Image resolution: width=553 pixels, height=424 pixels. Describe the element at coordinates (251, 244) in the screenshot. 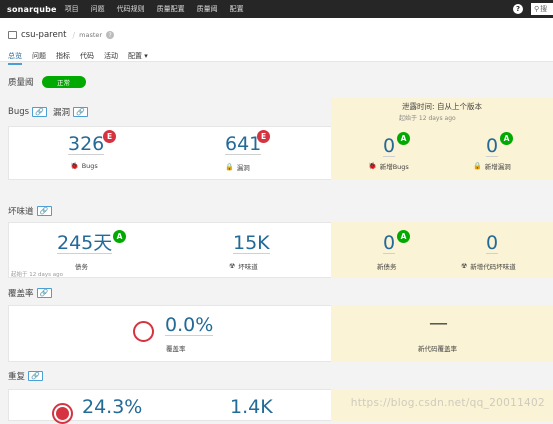

I see `smells-value: 15K` at that location.